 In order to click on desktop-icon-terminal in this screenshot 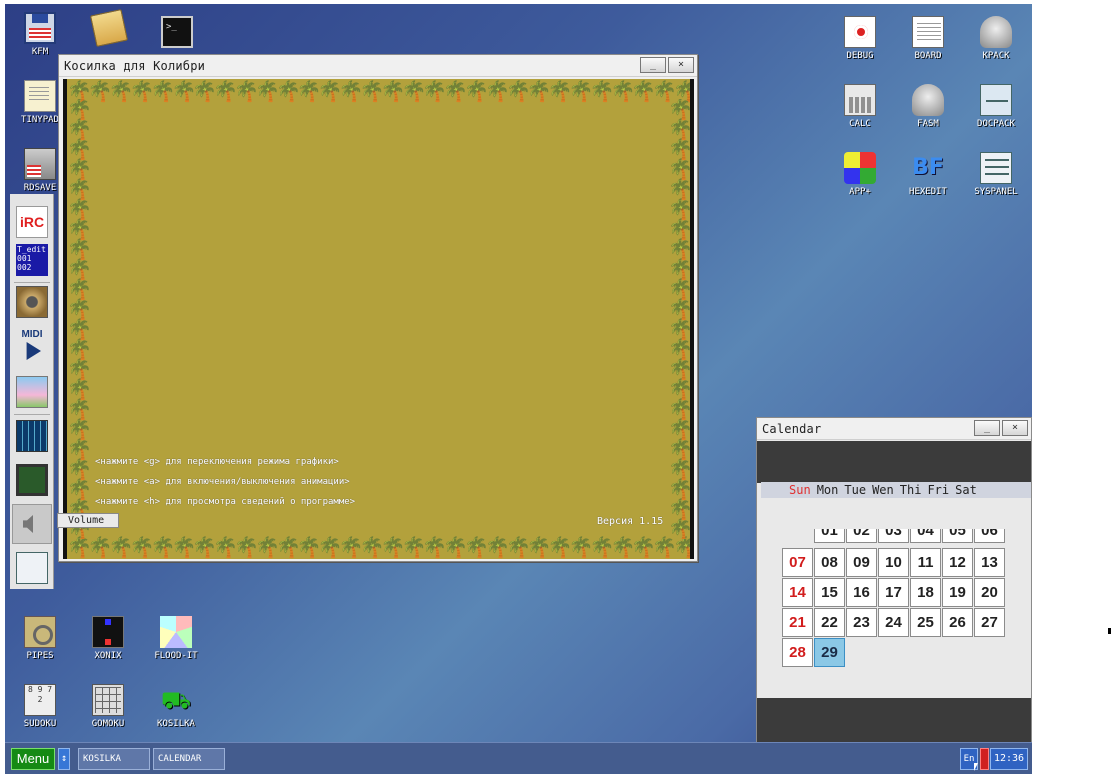, I will do `click(177, 33)`.